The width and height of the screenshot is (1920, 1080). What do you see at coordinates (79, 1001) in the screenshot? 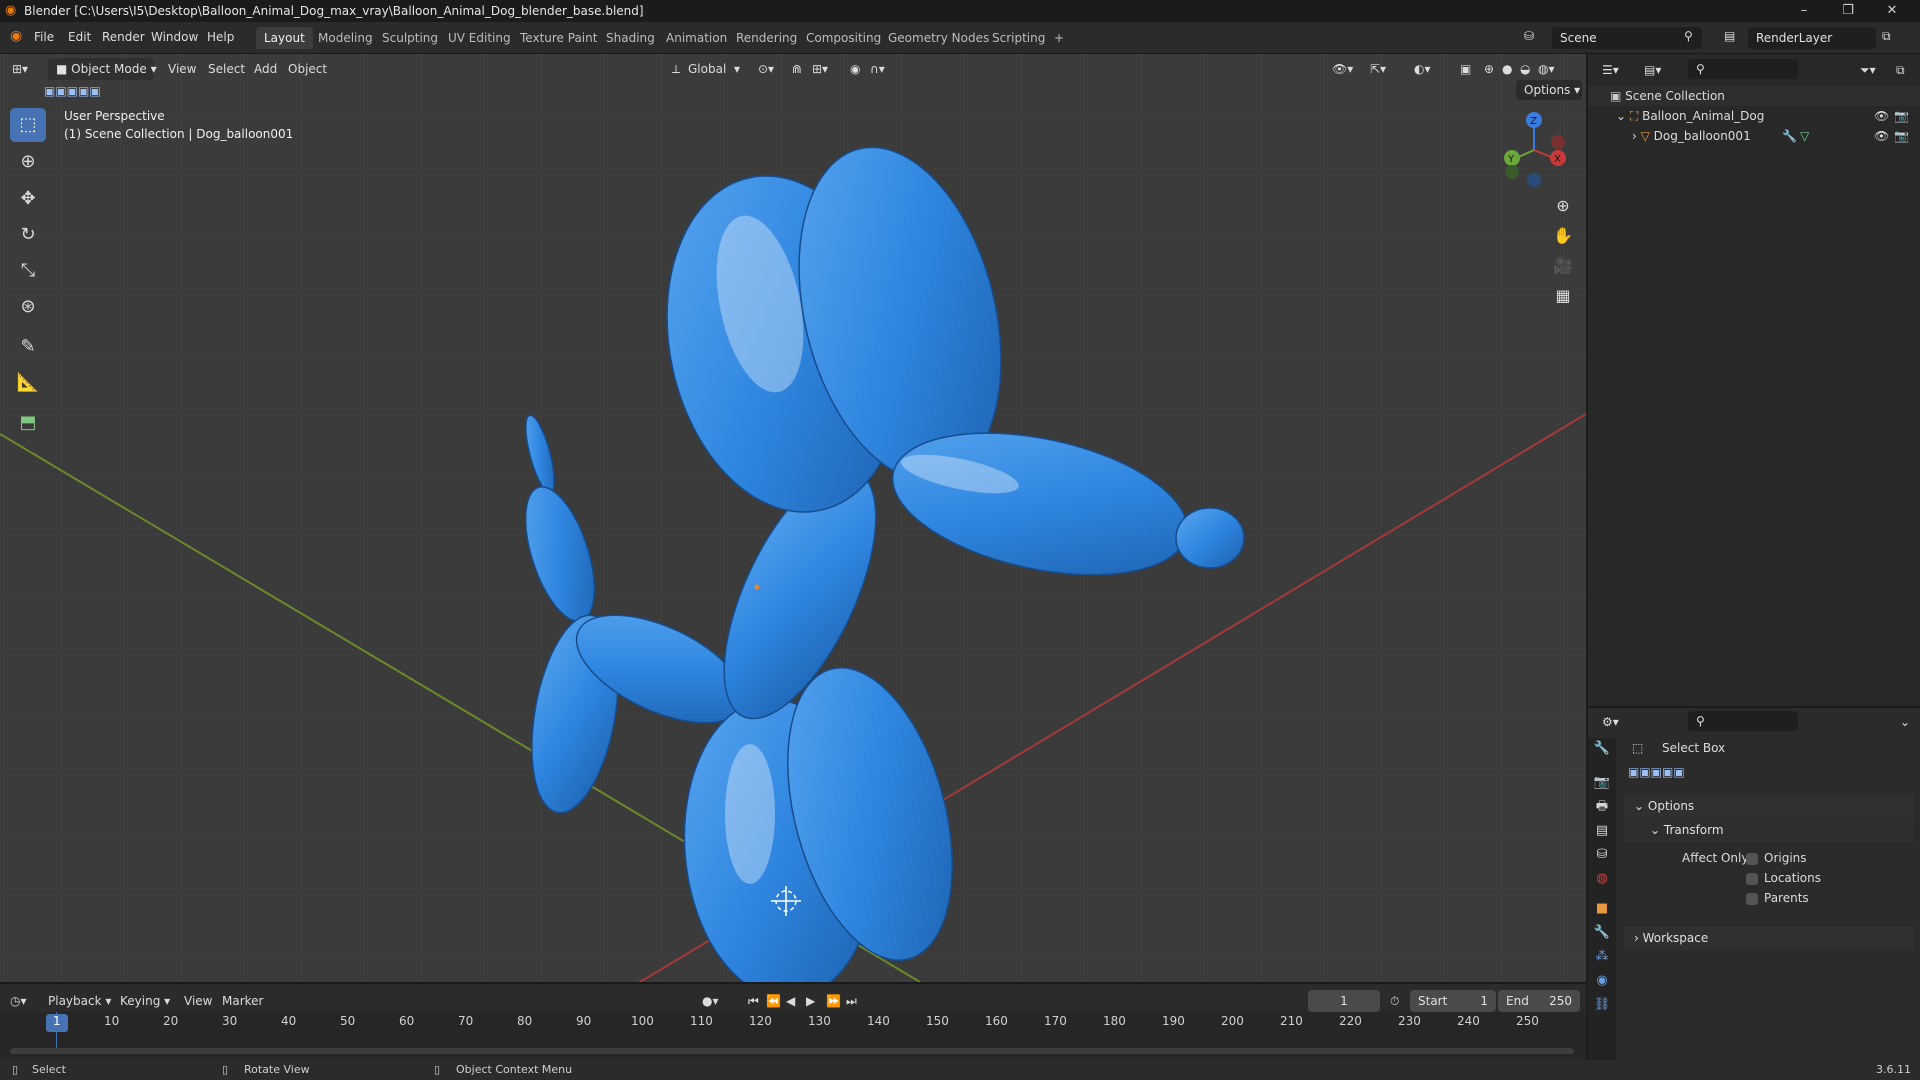
I see `menu-playback: Playback ▾` at bounding box center [79, 1001].